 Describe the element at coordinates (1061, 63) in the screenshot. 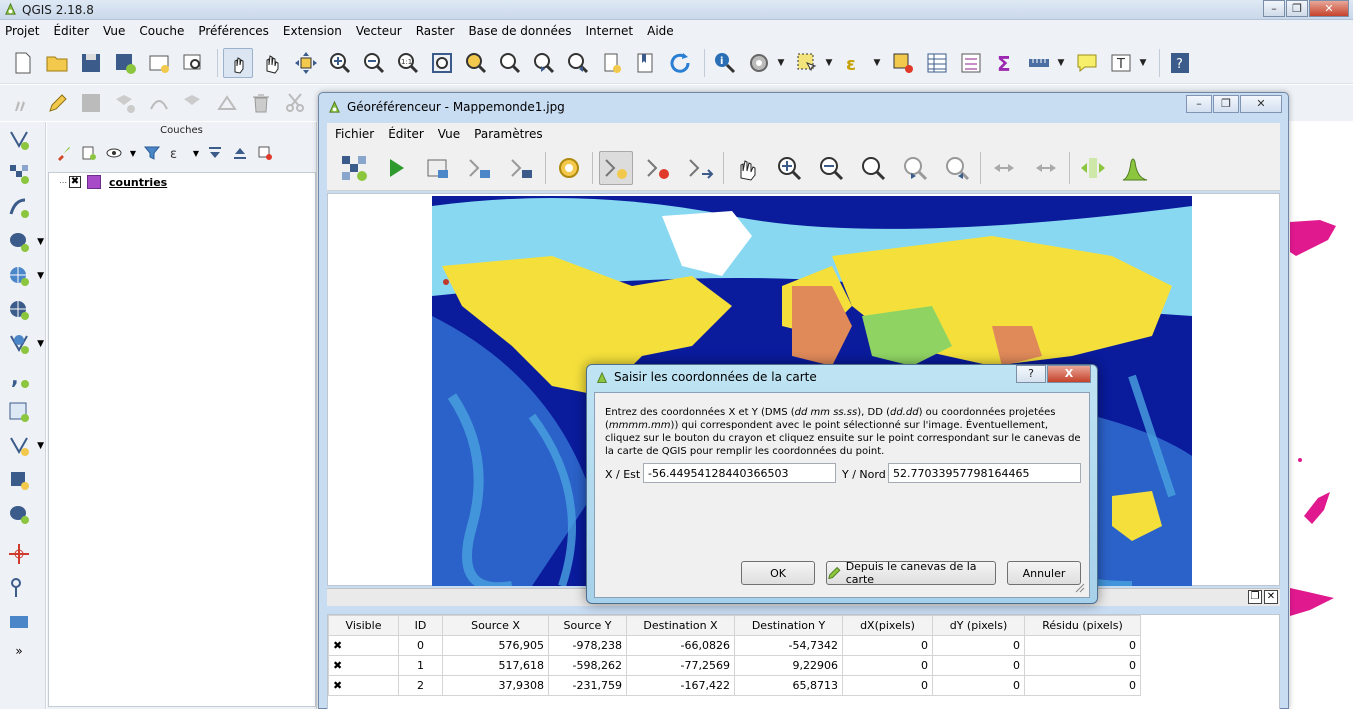

I see `measure-dropdown: ▼` at that location.